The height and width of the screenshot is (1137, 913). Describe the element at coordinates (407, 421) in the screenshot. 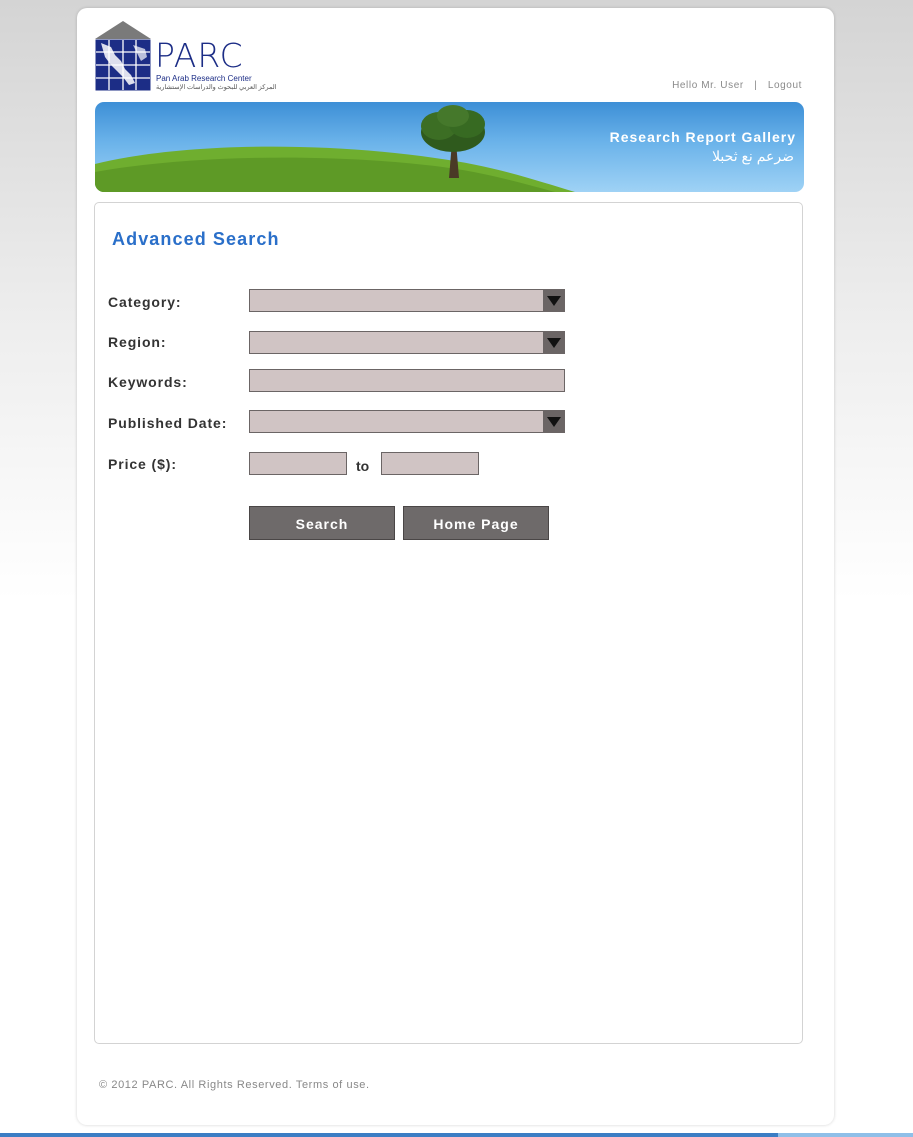

I see `published-date-select` at that location.